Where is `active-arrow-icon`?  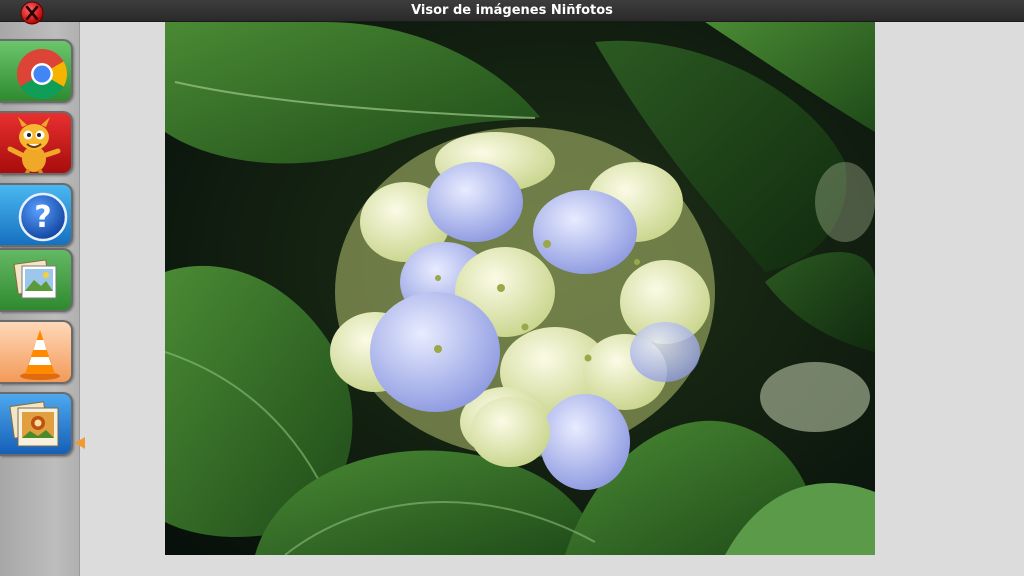
active-arrow-icon is located at coordinates (80, 443).